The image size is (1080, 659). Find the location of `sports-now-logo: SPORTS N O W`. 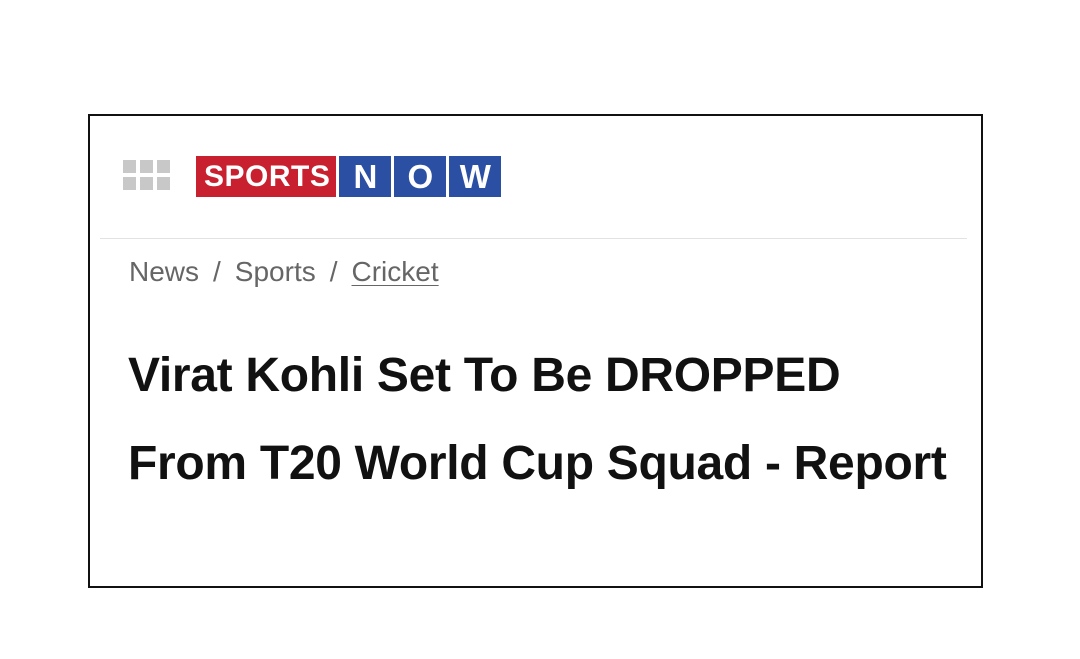

sports-now-logo: SPORTS N O W is located at coordinates (349, 176).